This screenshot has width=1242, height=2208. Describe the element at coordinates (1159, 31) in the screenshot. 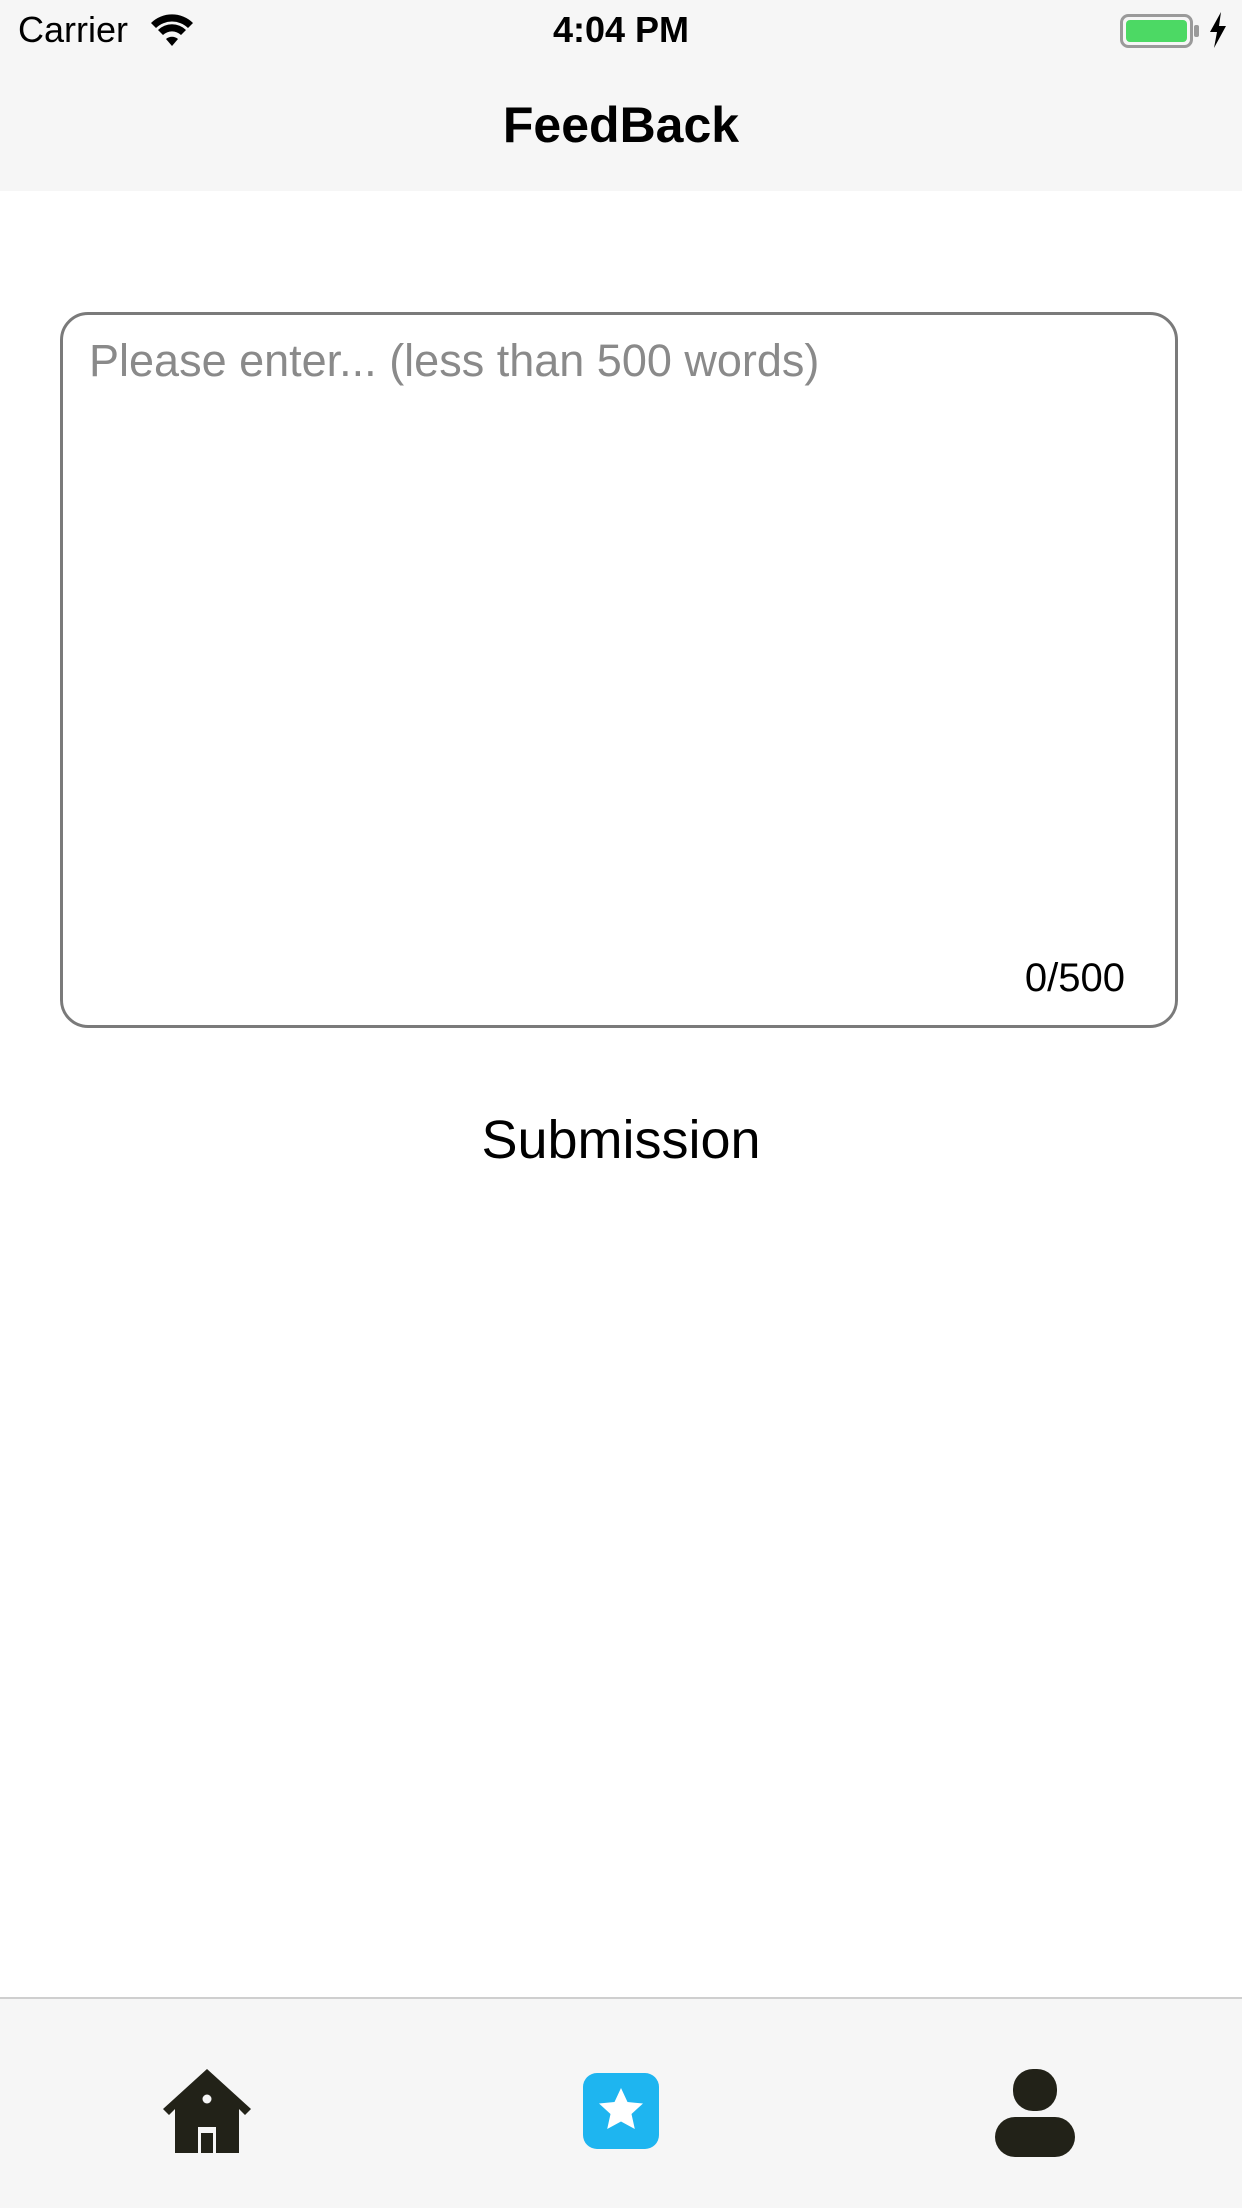

I see `battery-icon` at that location.